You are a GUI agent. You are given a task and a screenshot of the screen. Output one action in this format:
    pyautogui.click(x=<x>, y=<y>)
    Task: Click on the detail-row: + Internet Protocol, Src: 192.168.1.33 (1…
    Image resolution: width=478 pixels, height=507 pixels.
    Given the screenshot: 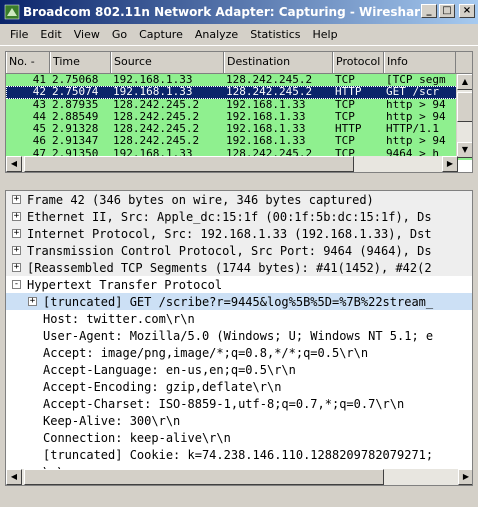 What is the action you would take?
    pyautogui.click(x=239, y=233)
    